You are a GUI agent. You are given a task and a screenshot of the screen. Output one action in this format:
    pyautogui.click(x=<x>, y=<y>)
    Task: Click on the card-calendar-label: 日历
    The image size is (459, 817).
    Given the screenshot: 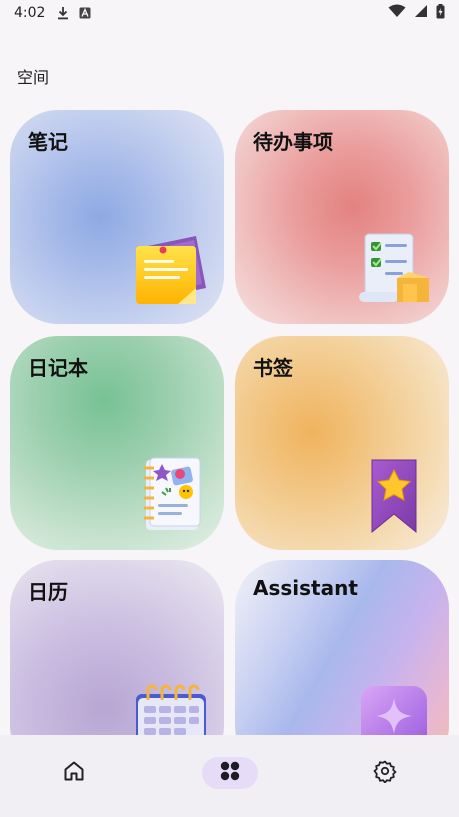 What is the action you would take?
    pyautogui.click(x=48, y=592)
    